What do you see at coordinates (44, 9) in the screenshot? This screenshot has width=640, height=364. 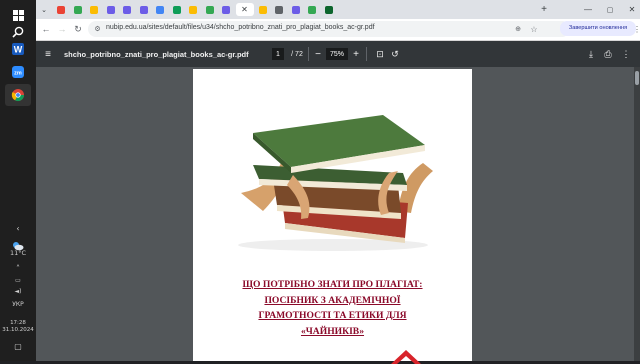 I see `tab-search-icon: ⌄` at bounding box center [44, 9].